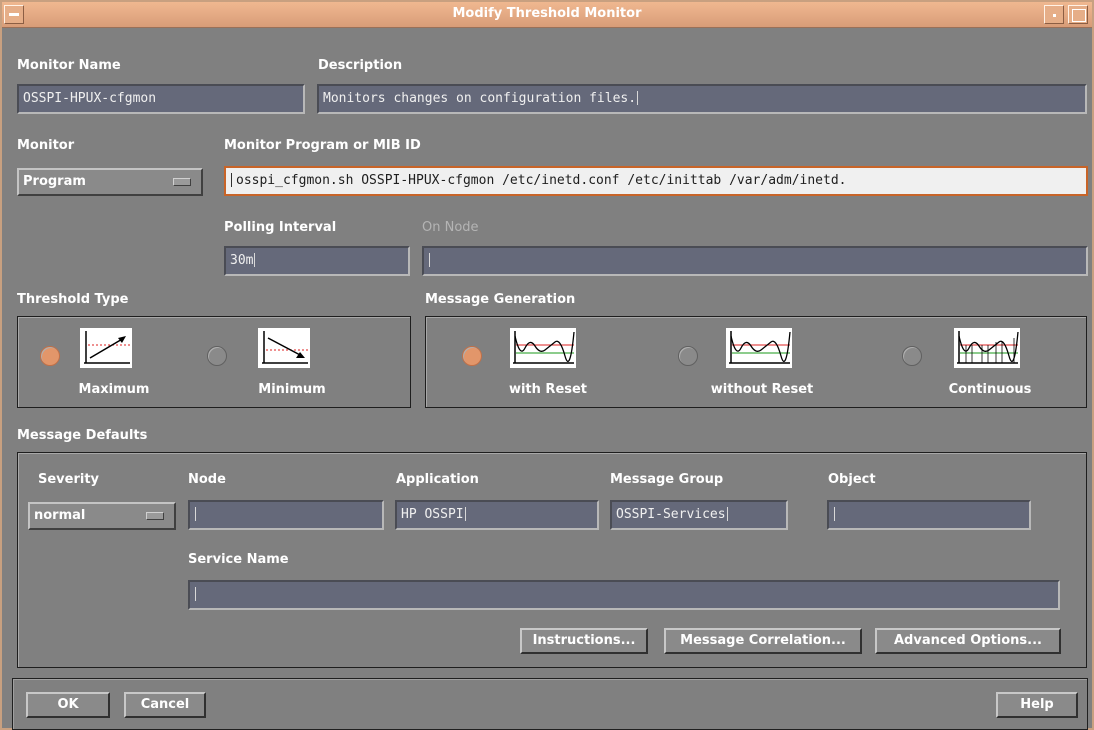 This screenshot has width=1094, height=730. Describe the element at coordinates (929, 515) in the screenshot. I see `object-field` at that location.